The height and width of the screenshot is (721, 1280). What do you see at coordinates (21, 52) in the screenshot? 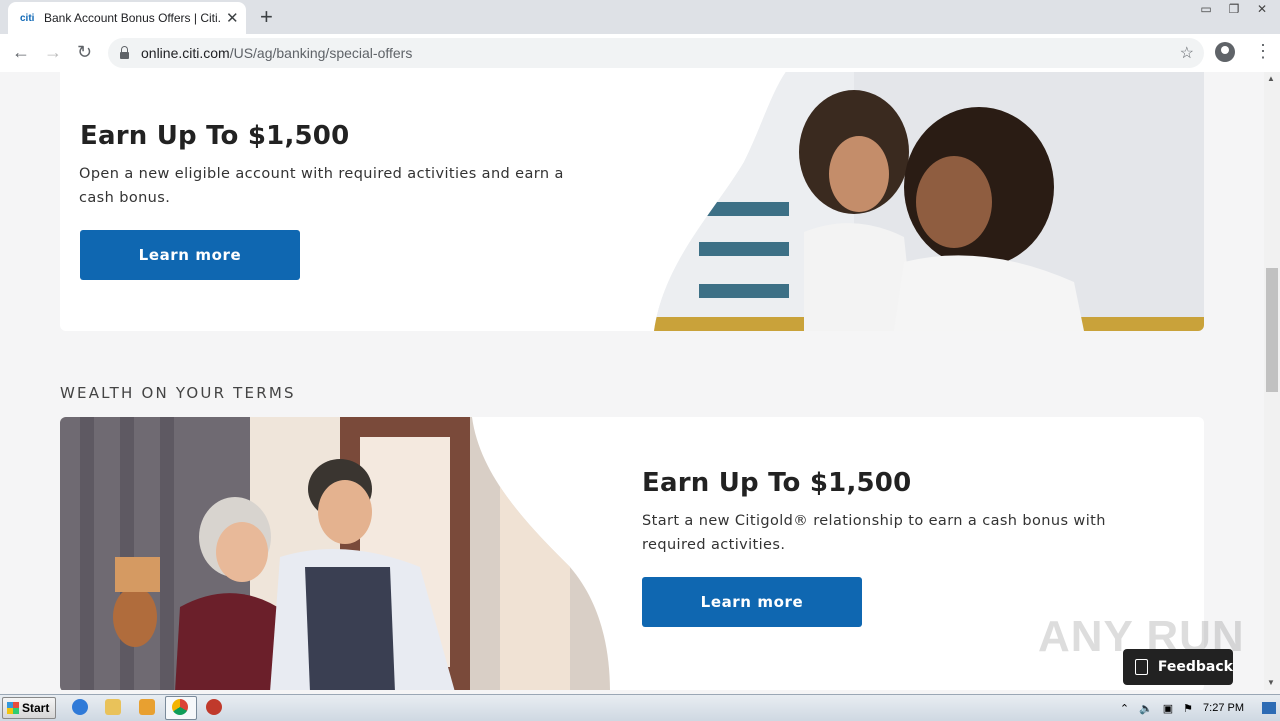
I see `back-icon: ←` at bounding box center [21, 52].